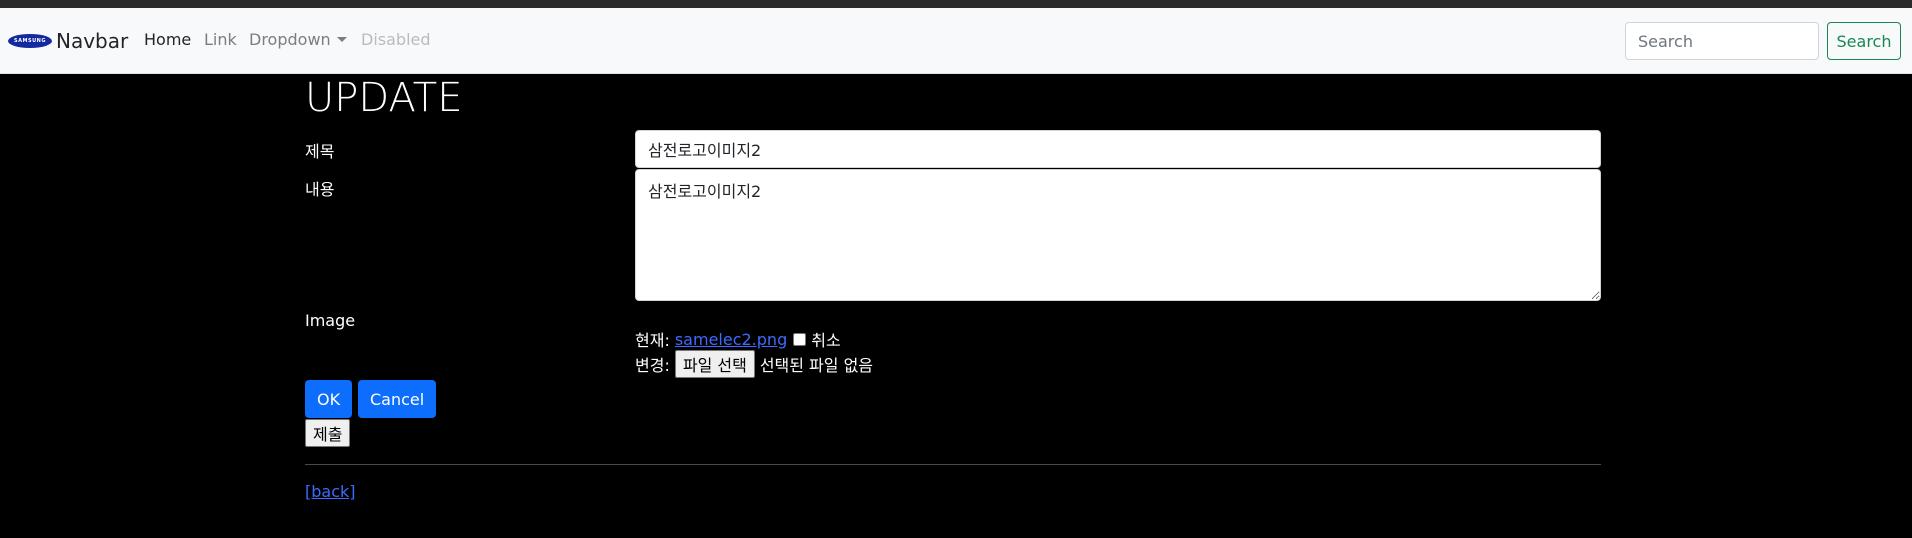 This screenshot has width=1912, height=538. I want to click on file-select-button: 파일 선택, so click(714, 364).